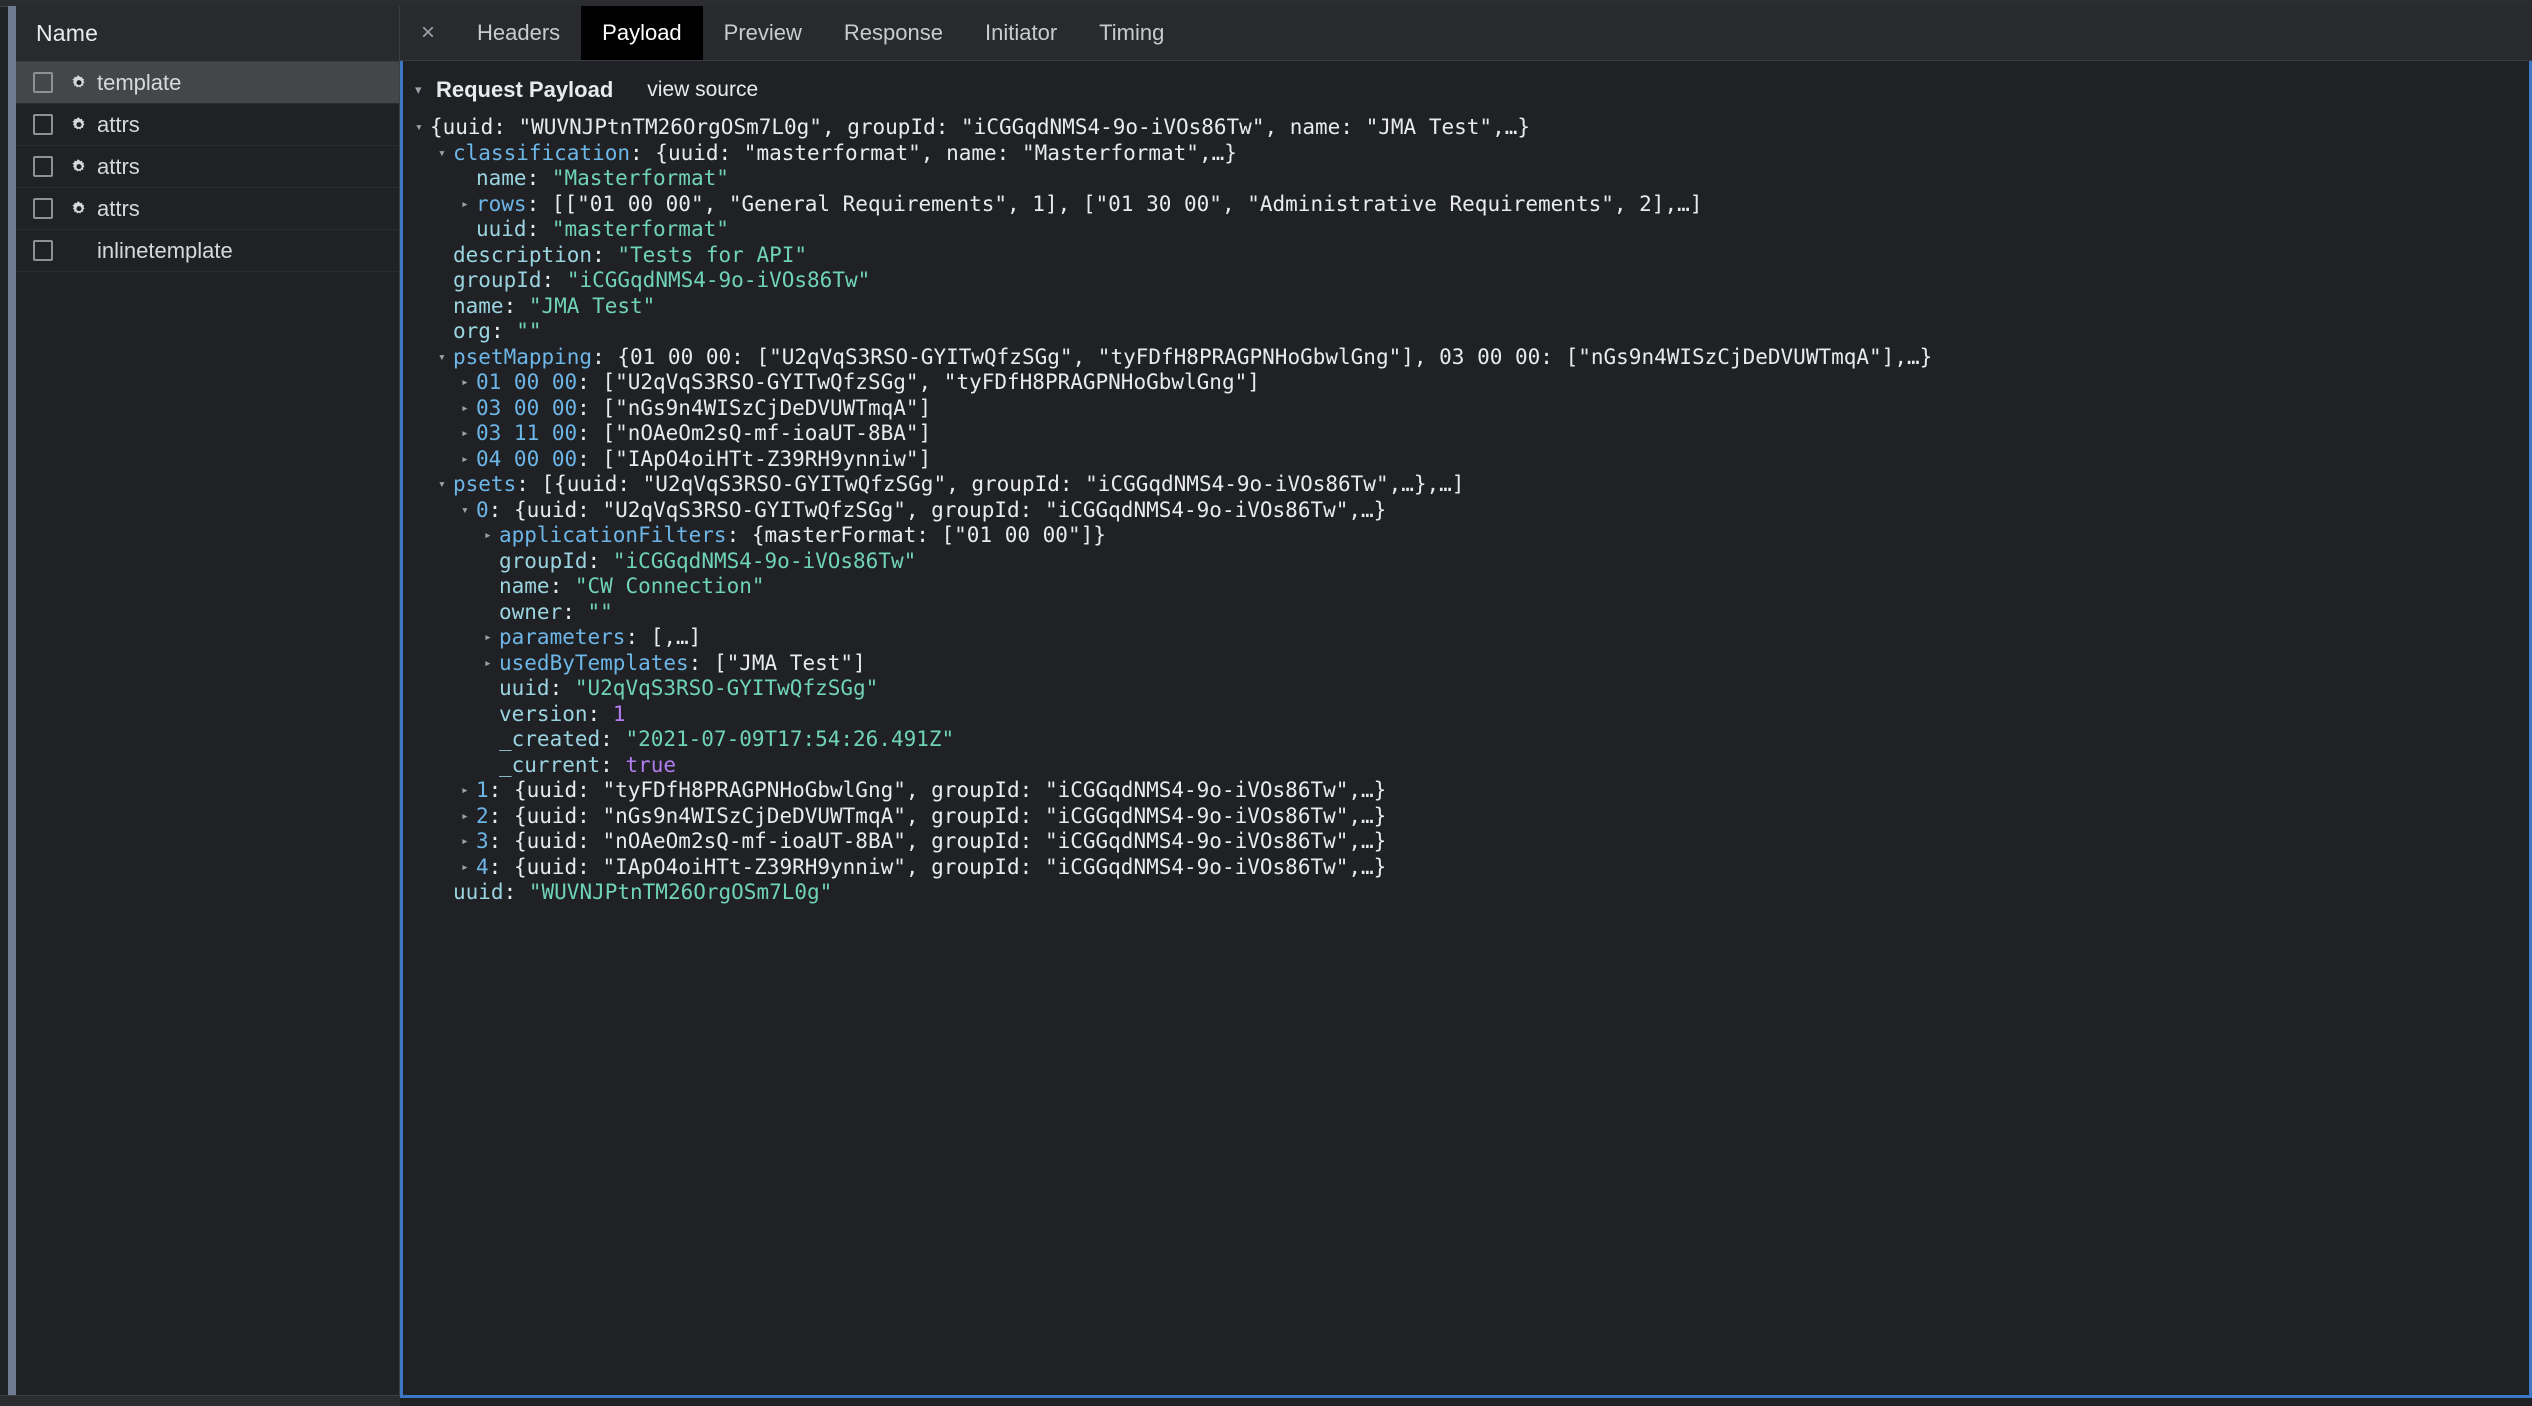 Image resolution: width=2532 pixels, height=1406 pixels. I want to click on json-node: _current: true, so click(1466, 766).